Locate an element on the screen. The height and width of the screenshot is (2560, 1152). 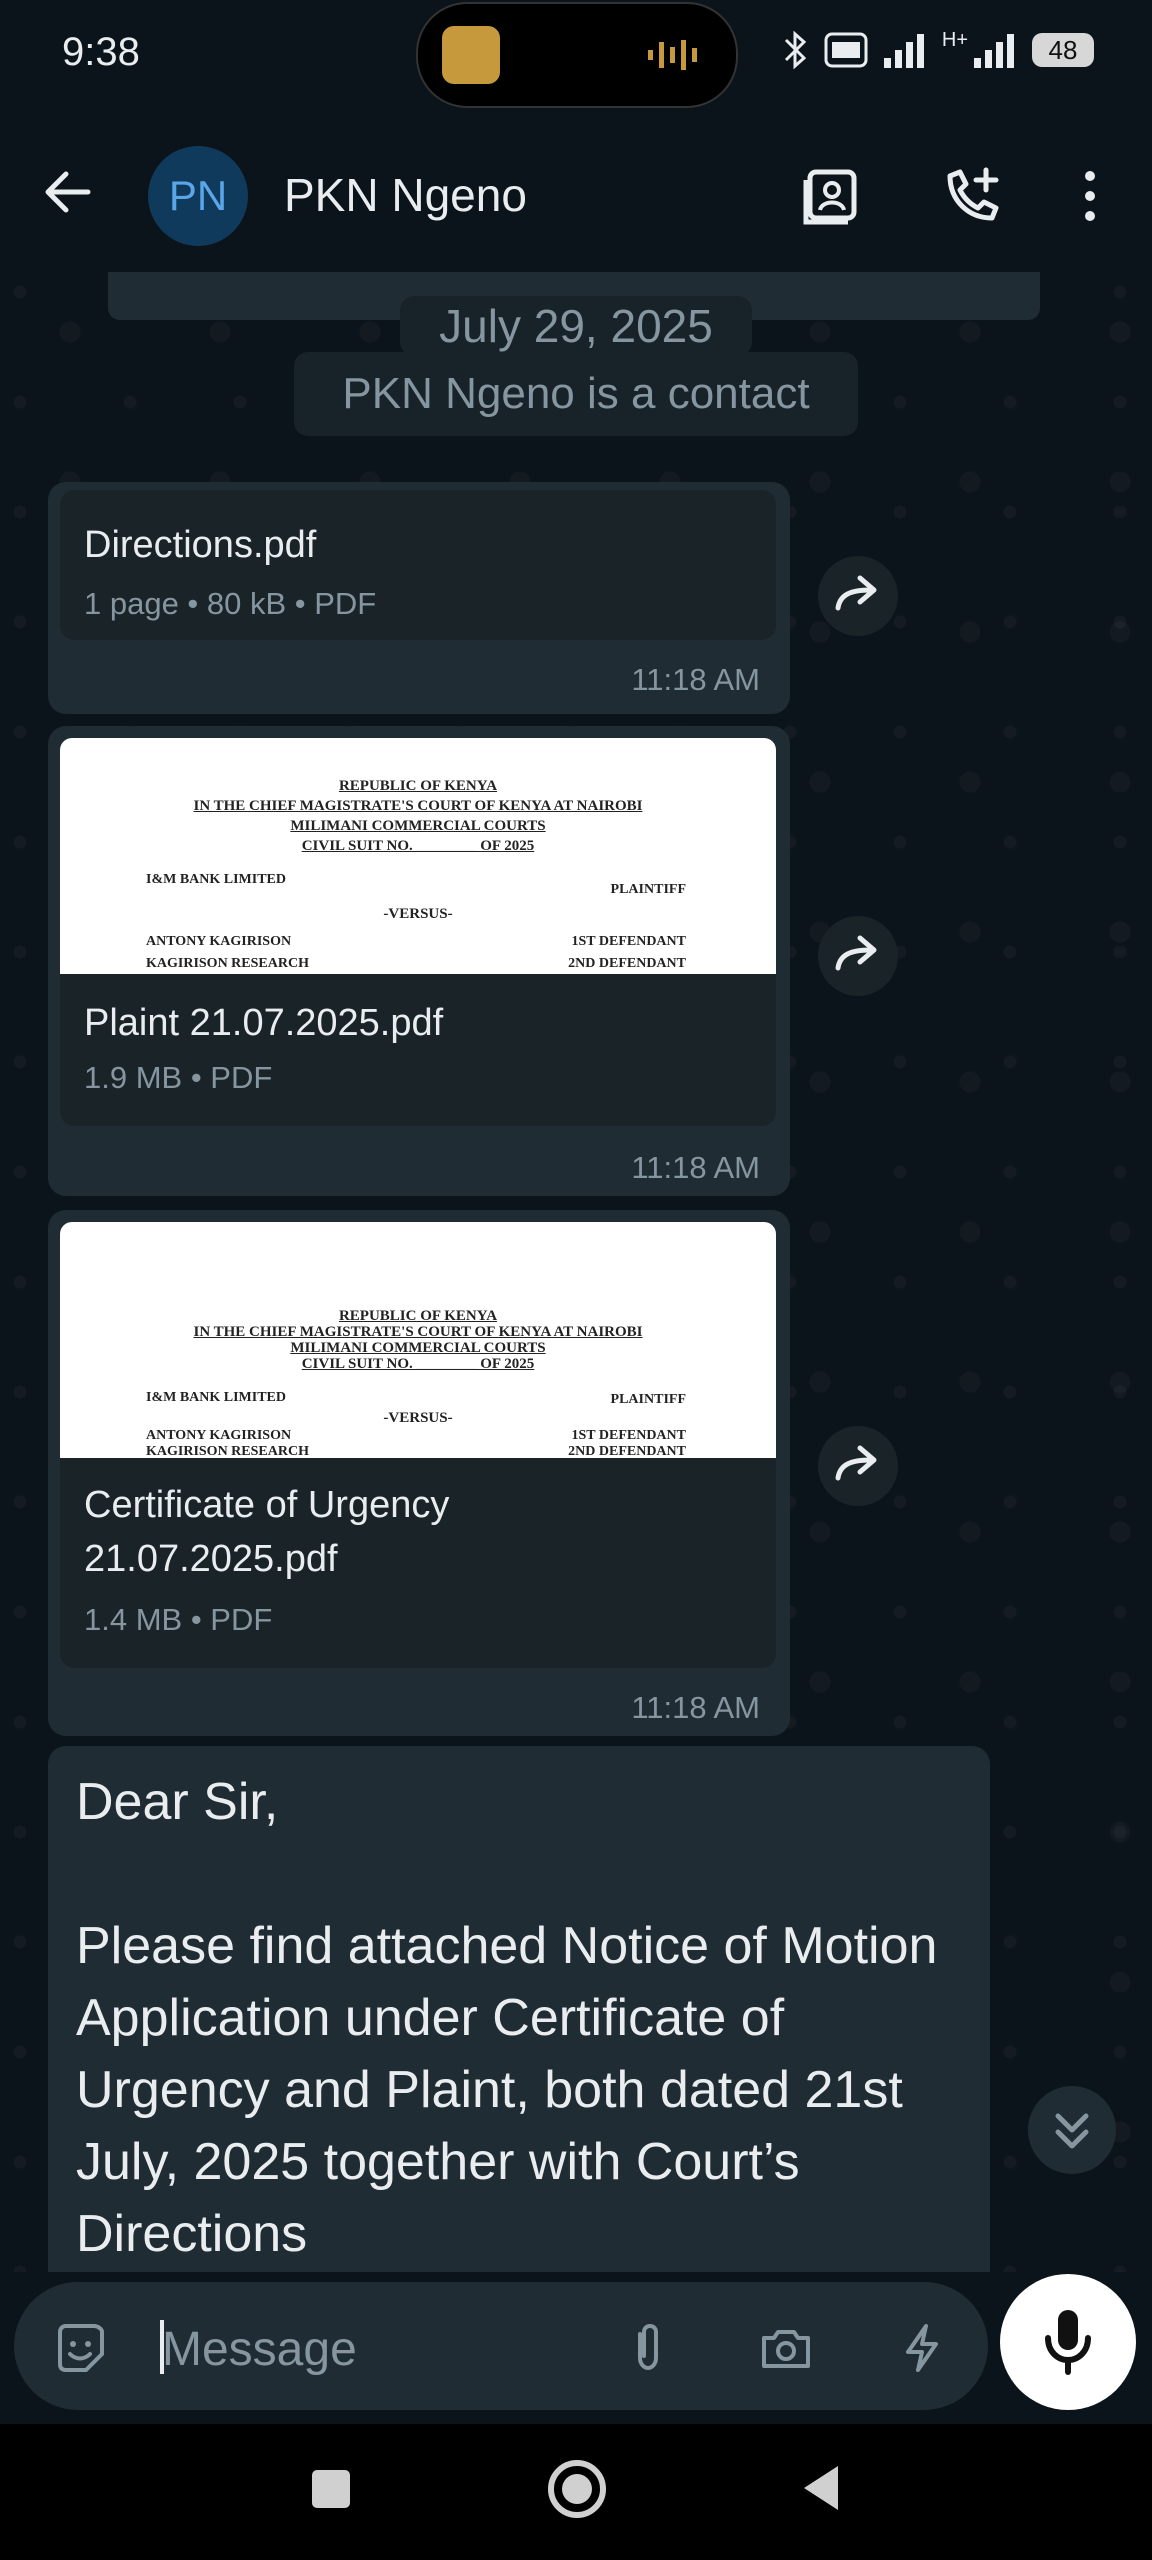
battery-icon: 48 is located at coordinates (1063, 50).